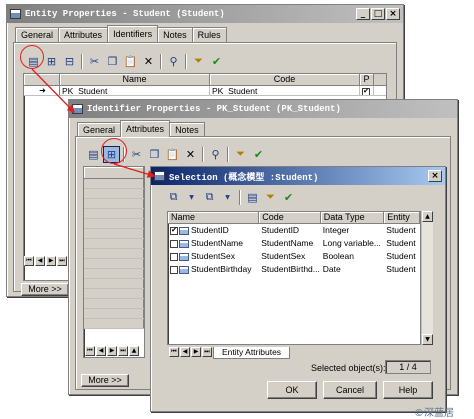 The width and height of the screenshot is (474, 419). Describe the element at coordinates (427, 216) in the screenshot. I see `scroll-up-arrow: ▲` at that location.